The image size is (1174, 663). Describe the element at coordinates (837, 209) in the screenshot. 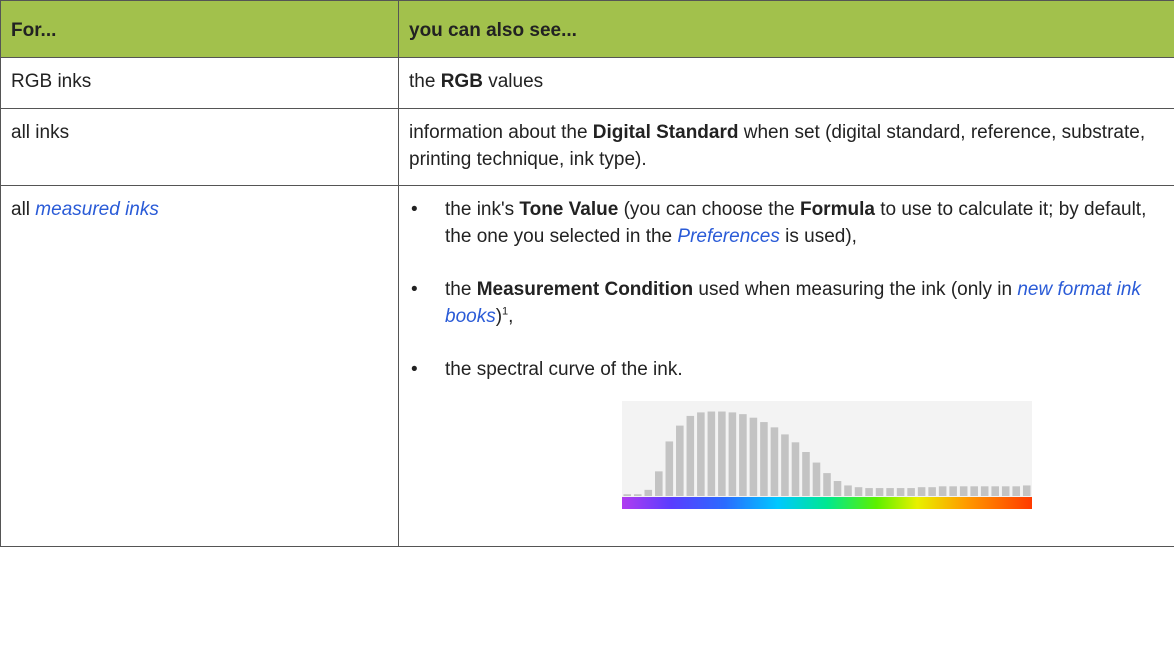

I see `bold-term-formula: Formula` at that location.